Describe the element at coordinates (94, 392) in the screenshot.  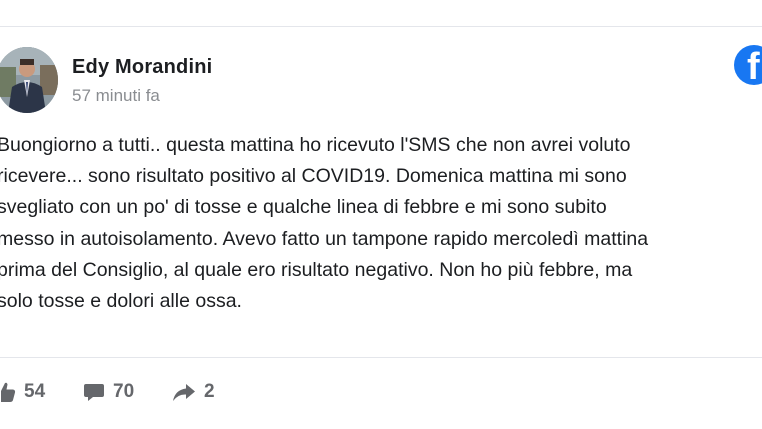
I see `comment-icon` at that location.